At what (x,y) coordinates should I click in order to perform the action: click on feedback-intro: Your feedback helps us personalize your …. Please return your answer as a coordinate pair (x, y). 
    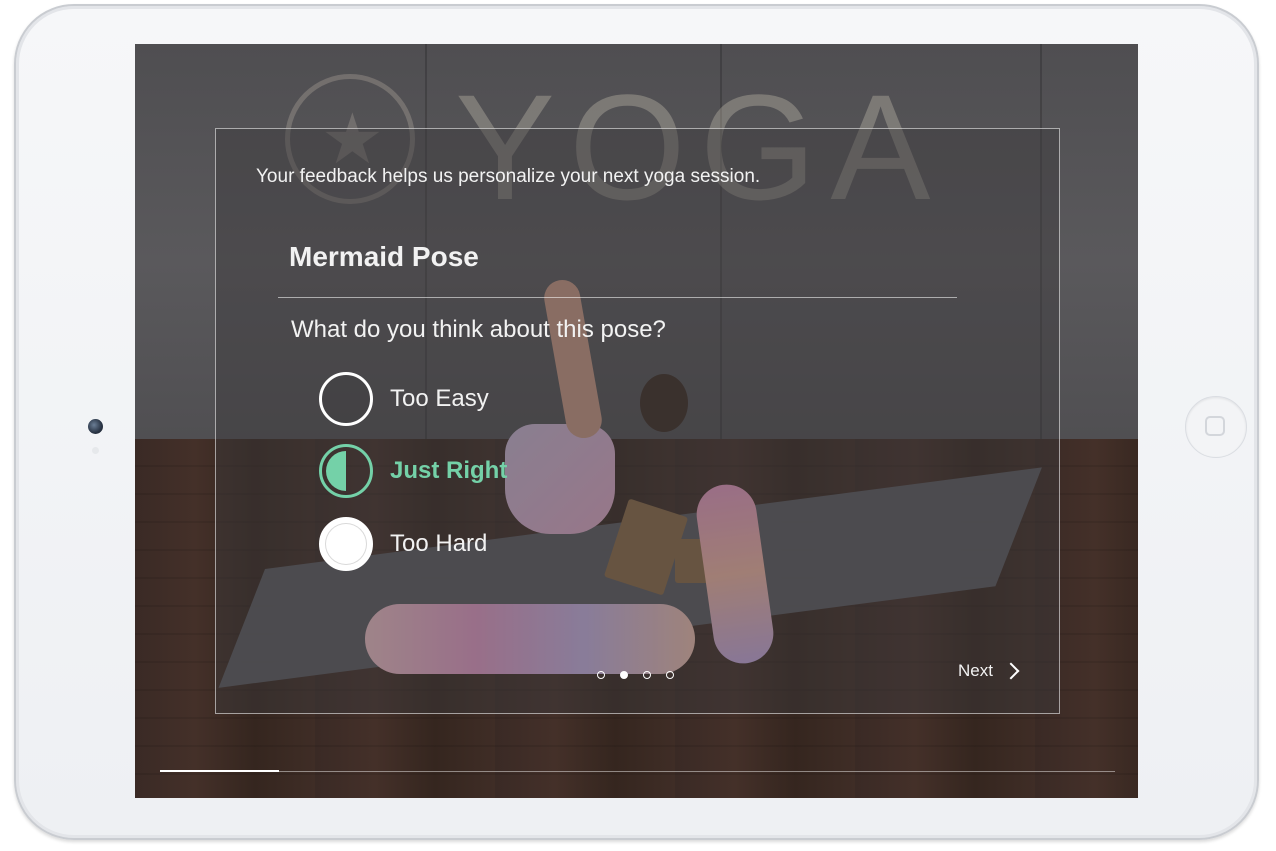
    Looking at the image, I should click on (508, 176).